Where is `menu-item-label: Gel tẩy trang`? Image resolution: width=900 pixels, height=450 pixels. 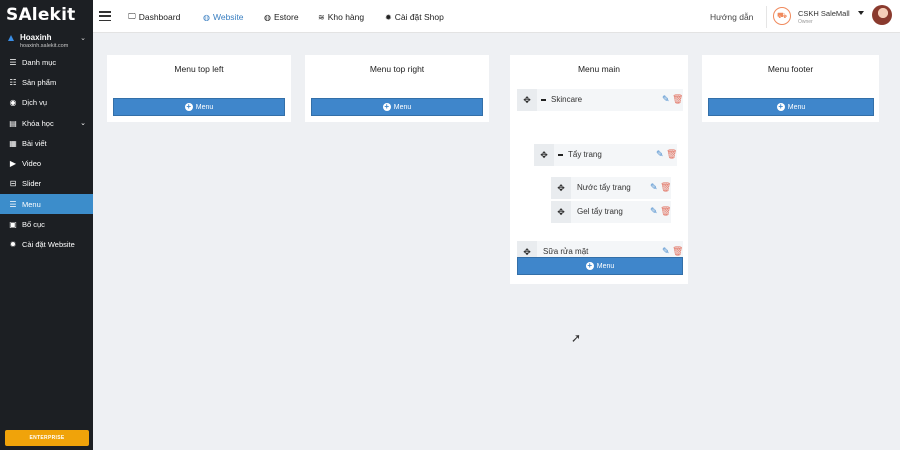 menu-item-label: Gel tẩy trang is located at coordinates (600, 211).